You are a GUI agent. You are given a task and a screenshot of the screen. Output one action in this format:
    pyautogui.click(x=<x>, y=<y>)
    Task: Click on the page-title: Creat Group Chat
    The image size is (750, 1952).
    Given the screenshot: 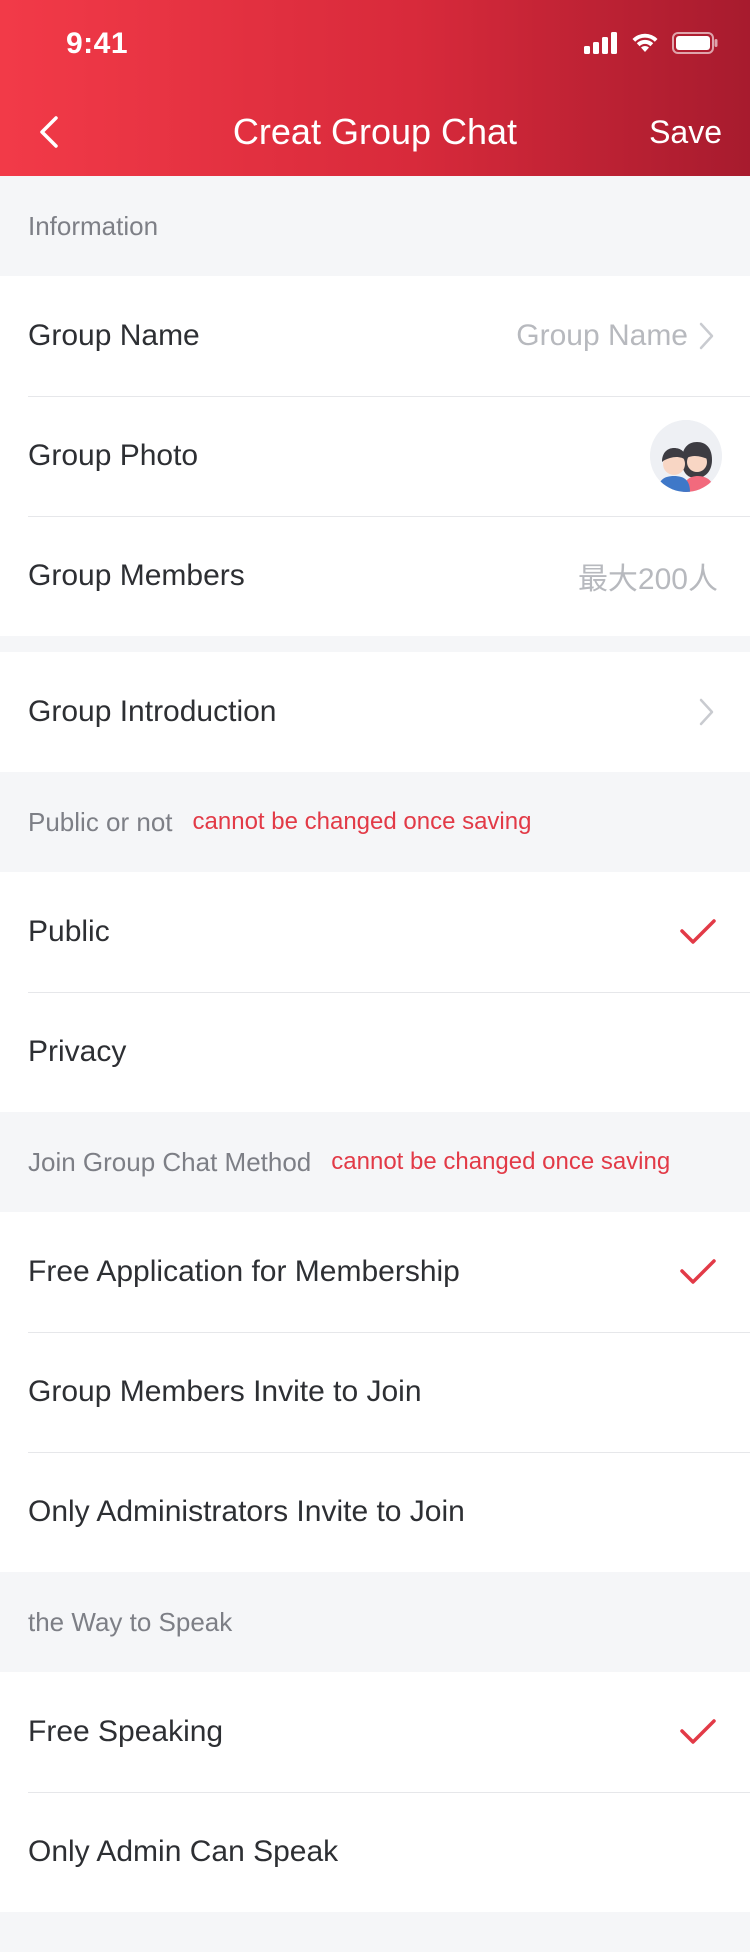 What is the action you would take?
    pyautogui.click(x=375, y=131)
    